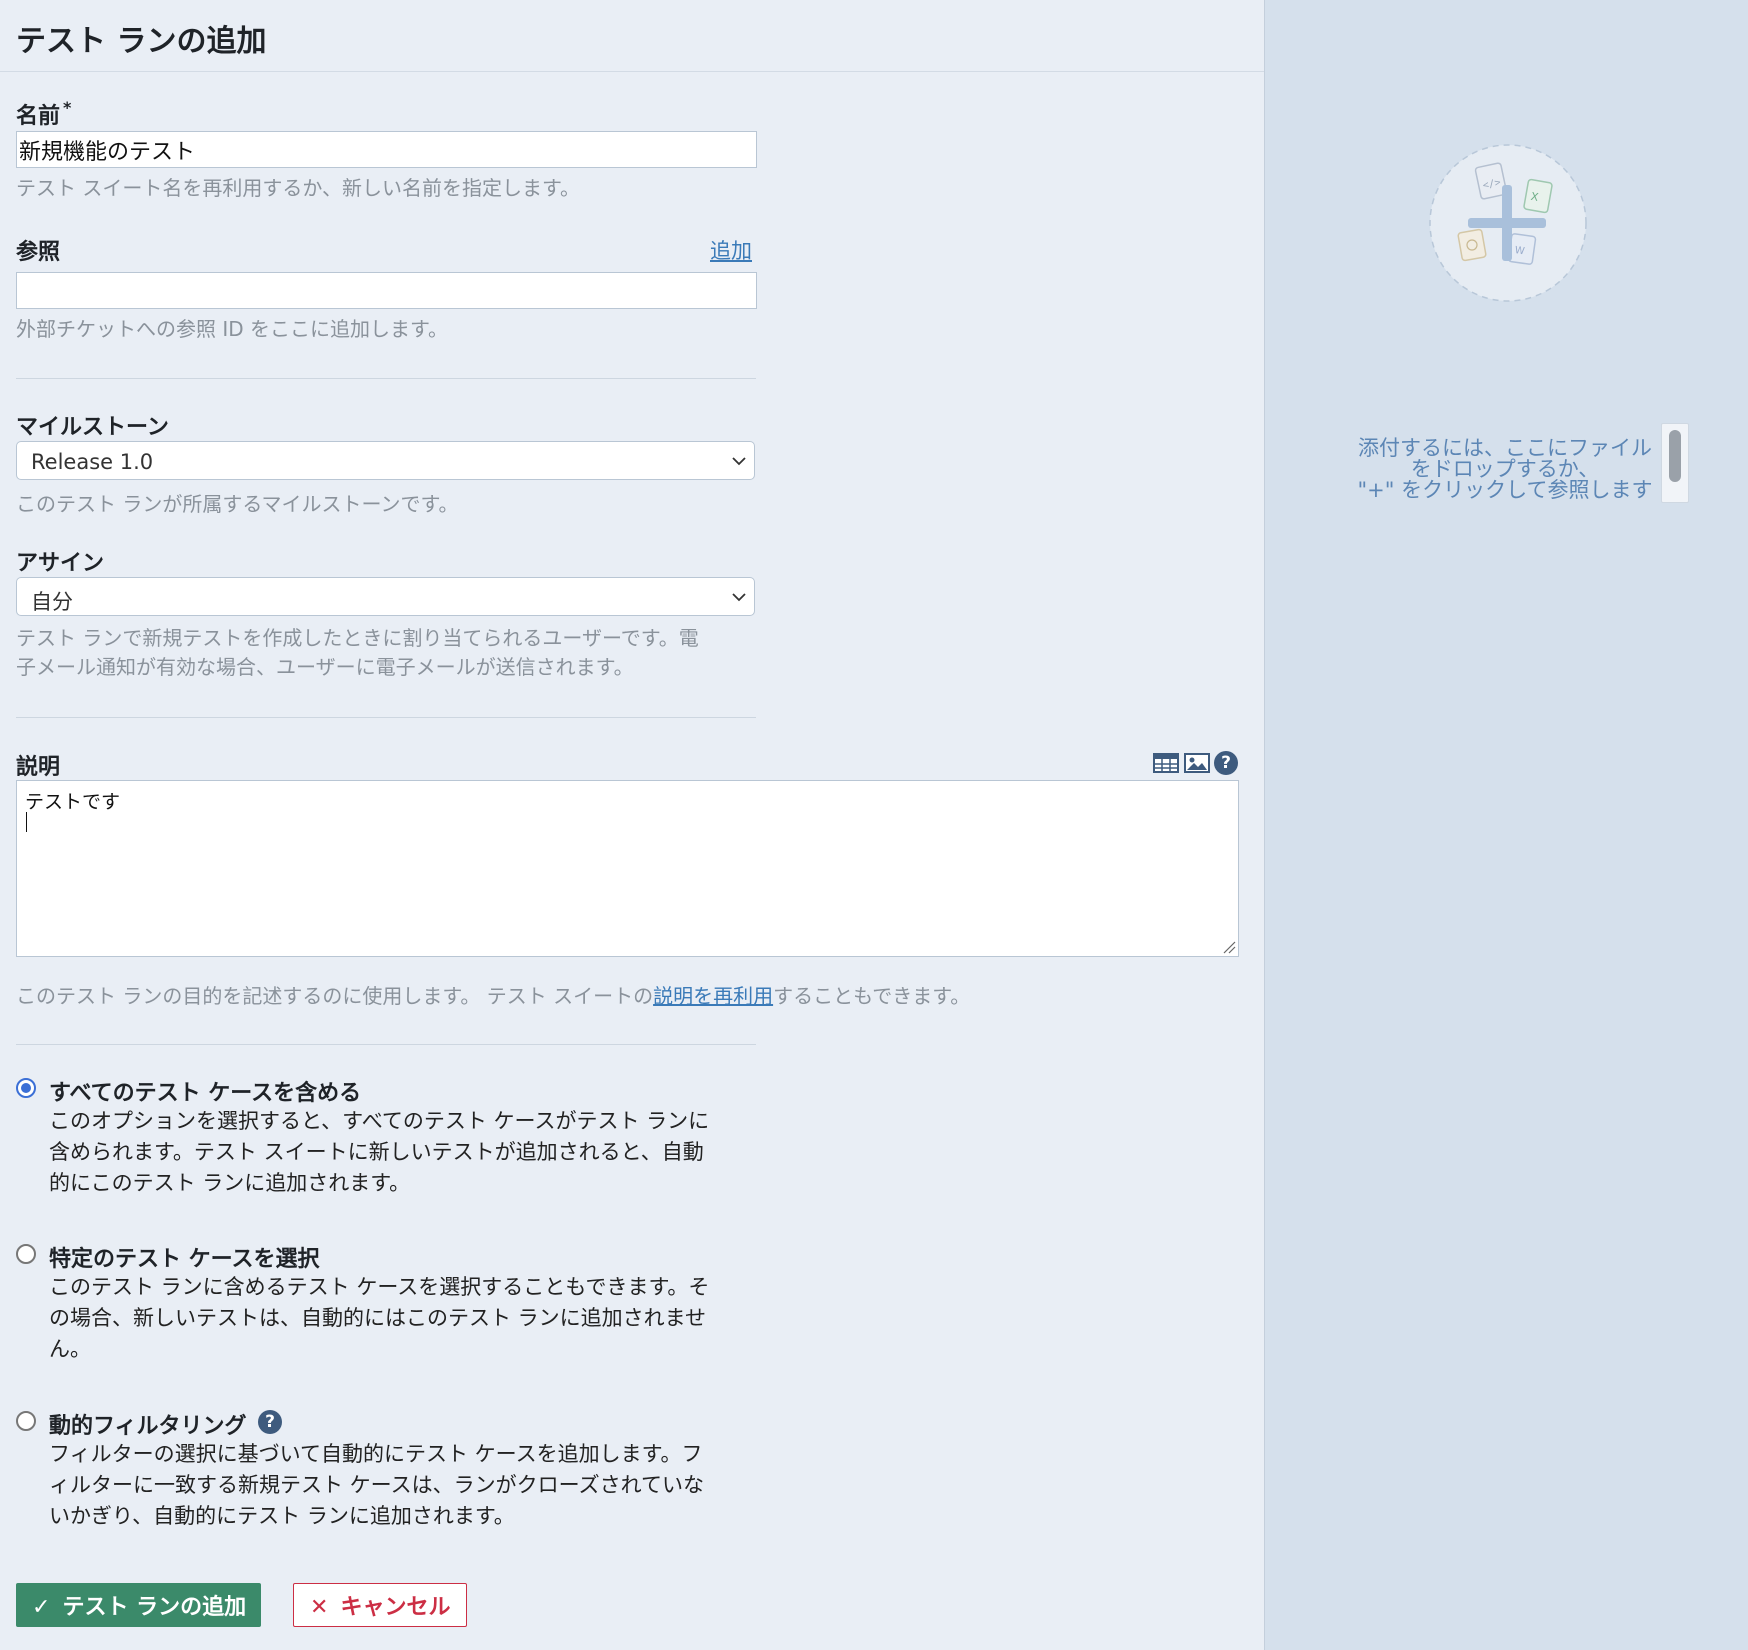  I want to click on option-line: フィルターの選択に基づいて自動的にテスト ケースを追加します。フ, so click(376, 1454).